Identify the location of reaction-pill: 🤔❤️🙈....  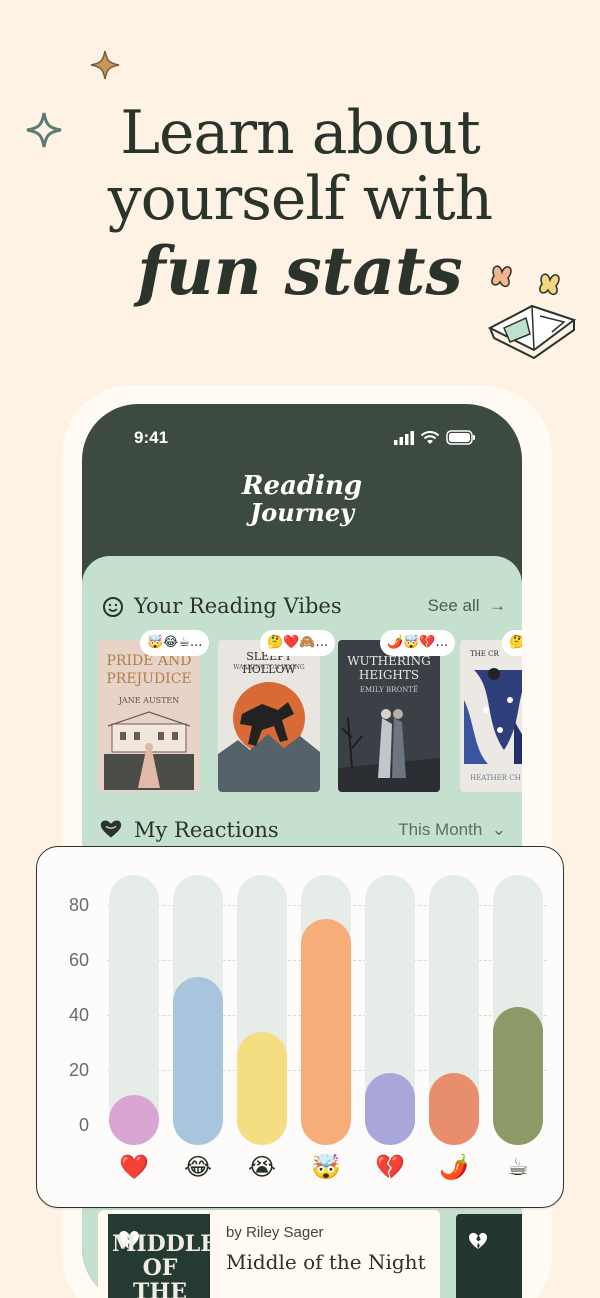
(297, 643).